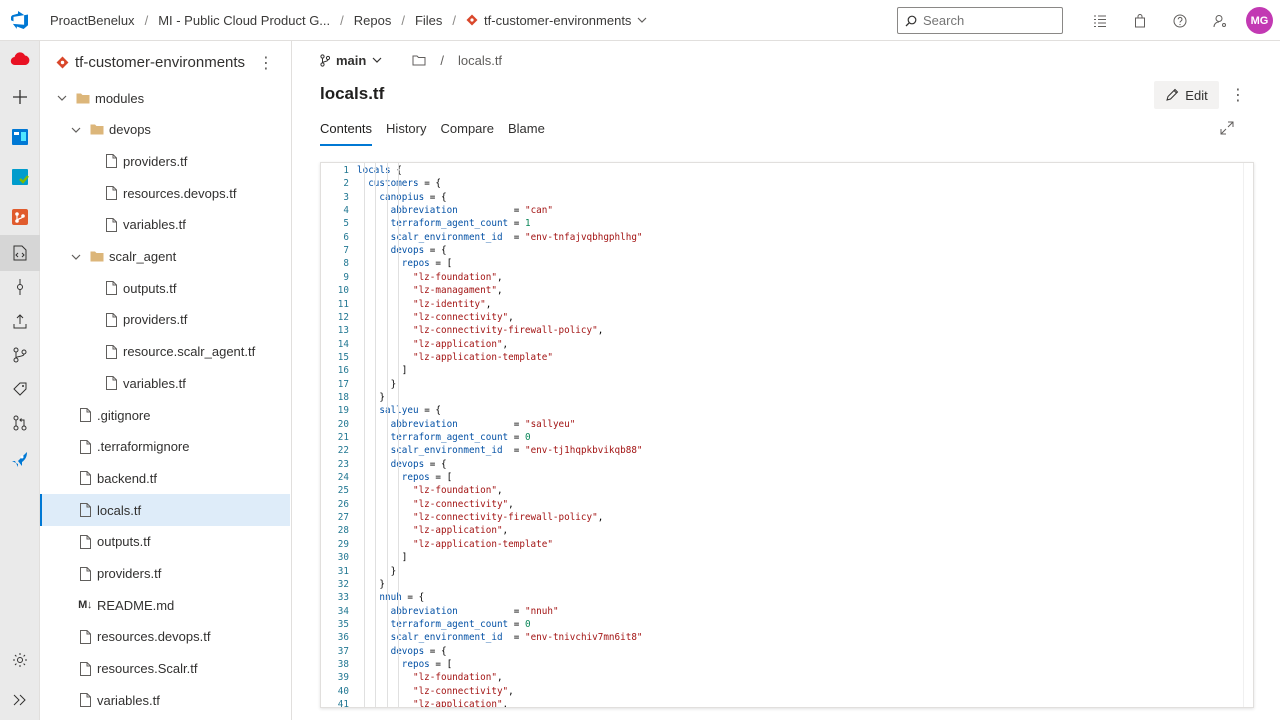  I want to click on tree-file: locals.tf, so click(165, 510).